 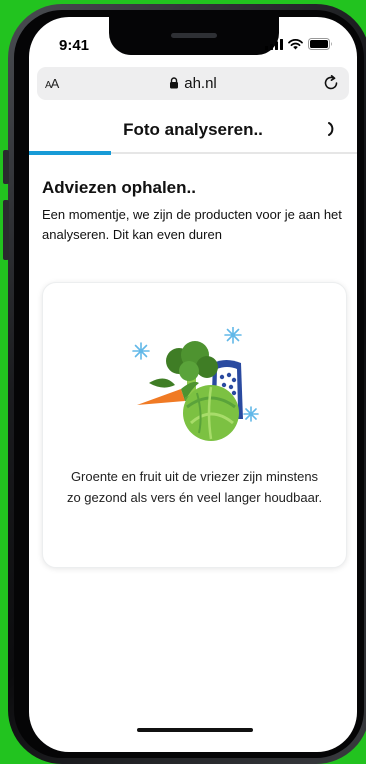 What do you see at coordinates (74, 45) in the screenshot?
I see `status-time: 9:41` at bounding box center [74, 45].